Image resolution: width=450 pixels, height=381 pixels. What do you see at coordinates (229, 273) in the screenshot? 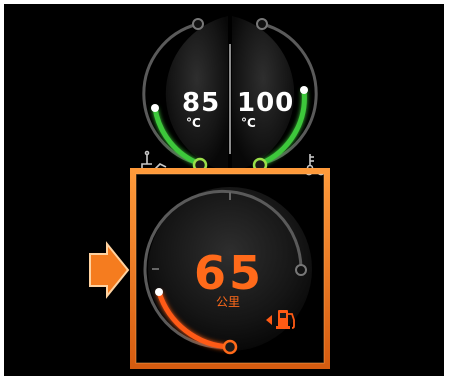
I see `range-value: 65` at bounding box center [229, 273].